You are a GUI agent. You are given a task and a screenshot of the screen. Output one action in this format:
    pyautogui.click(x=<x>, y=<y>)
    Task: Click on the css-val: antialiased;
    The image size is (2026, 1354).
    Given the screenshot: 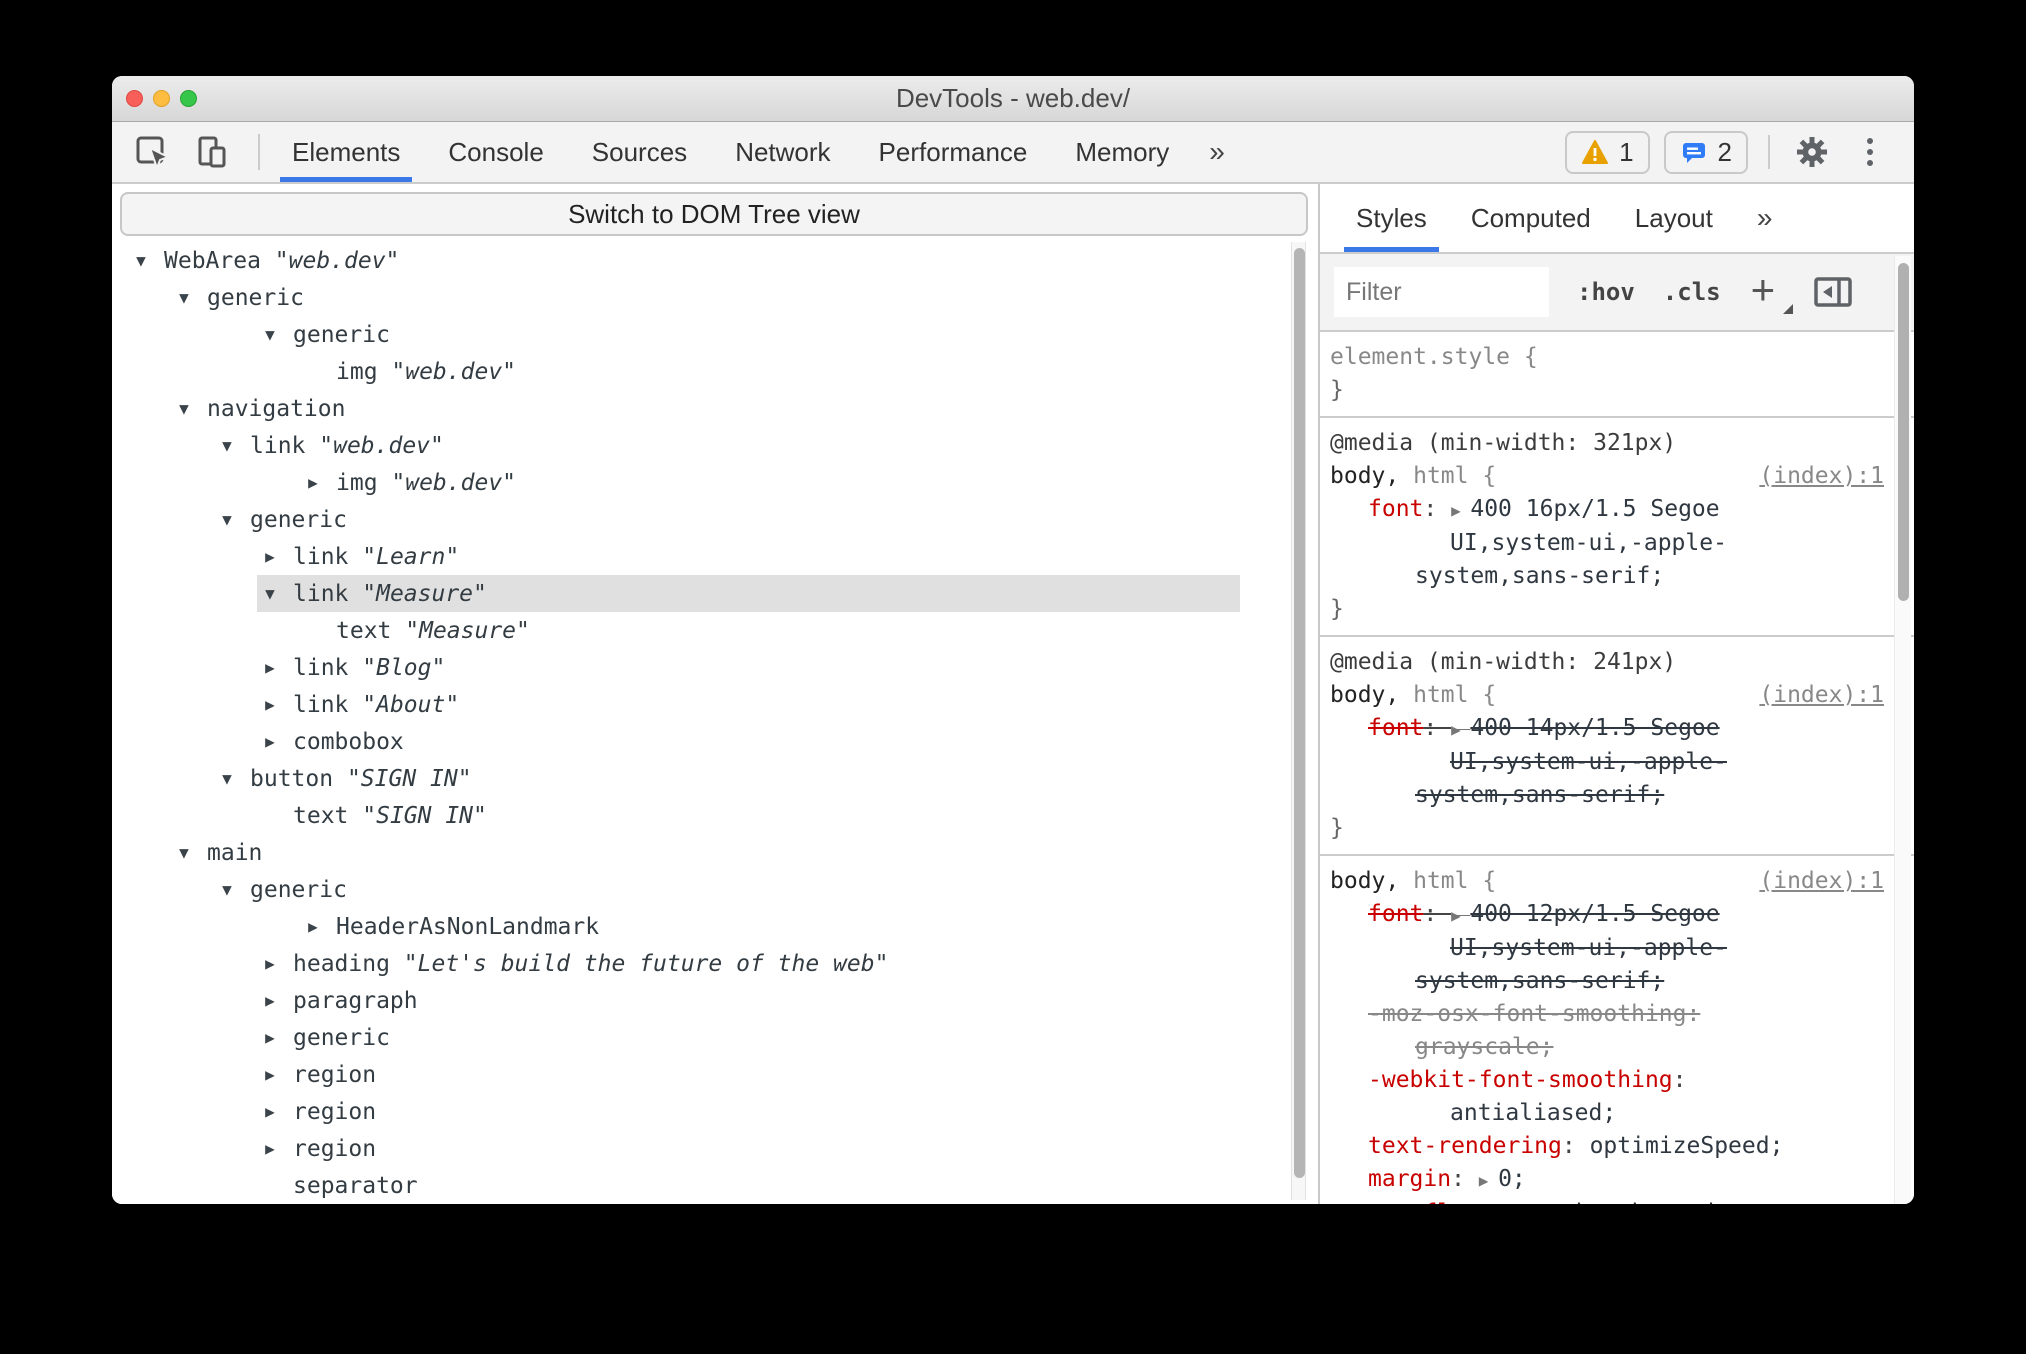 What is the action you would take?
    pyautogui.click(x=1533, y=1113)
    